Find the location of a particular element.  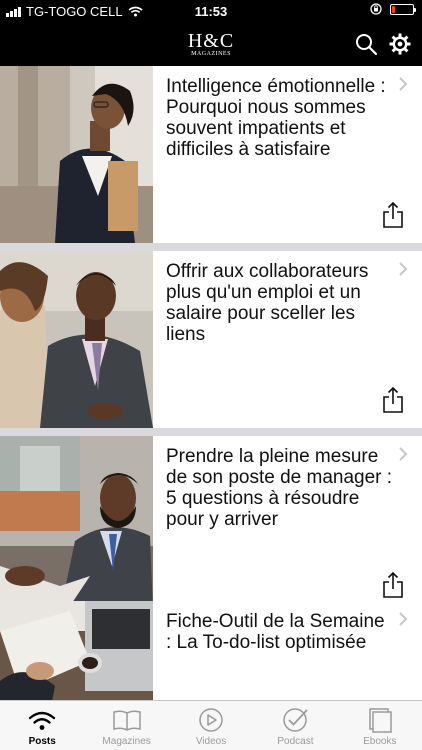

tab-label: Podcast is located at coordinates (295, 741).